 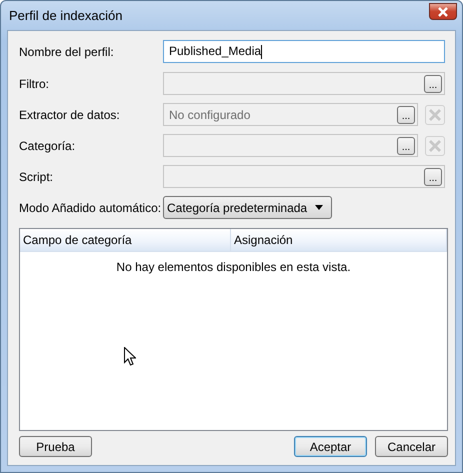 What do you see at coordinates (47, 145) in the screenshot?
I see `field-label: Categoría:` at bounding box center [47, 145].